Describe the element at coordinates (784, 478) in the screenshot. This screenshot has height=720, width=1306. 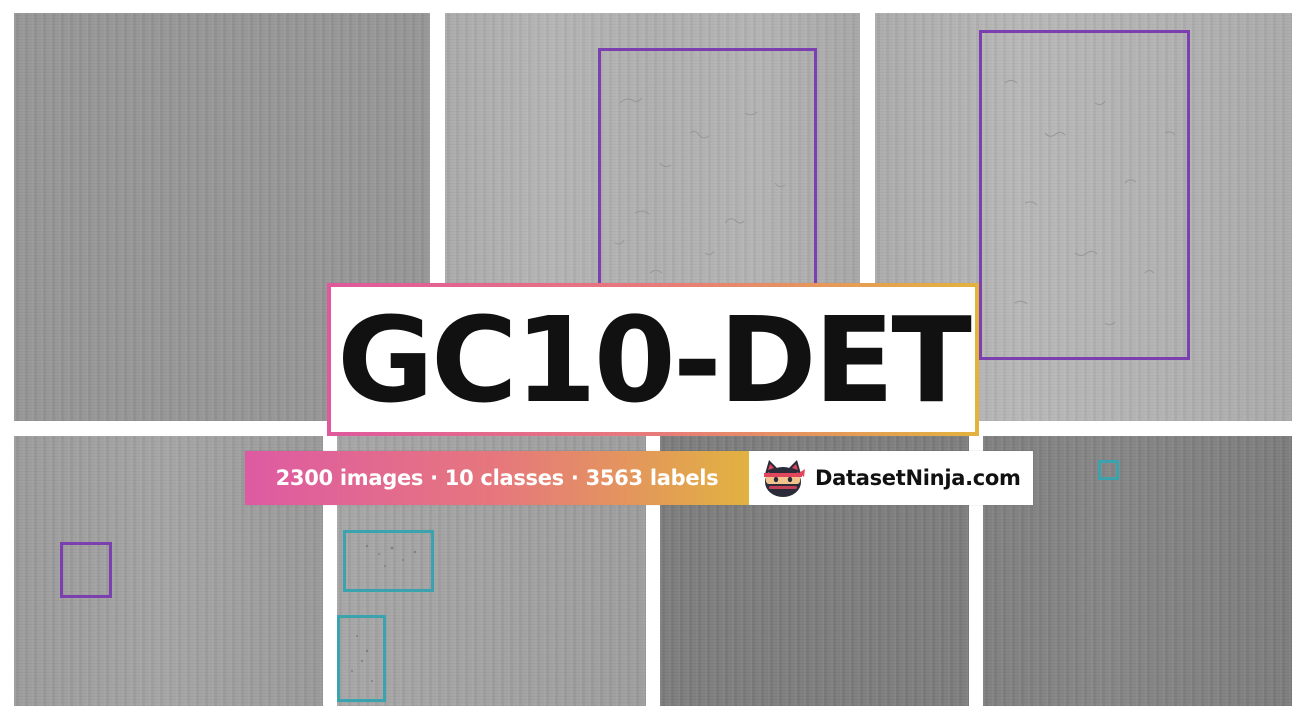
I see `ninja-cat-icon` at that location.